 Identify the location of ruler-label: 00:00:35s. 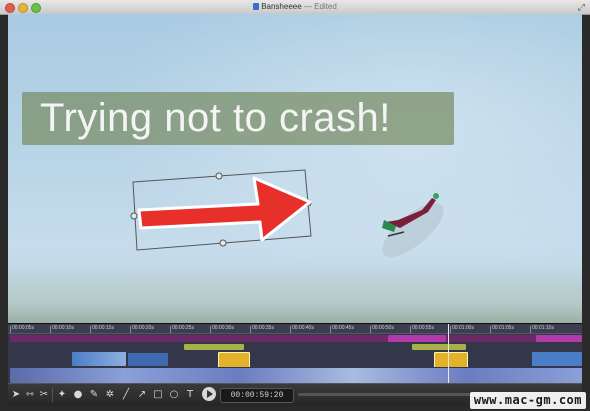
(262, 329).